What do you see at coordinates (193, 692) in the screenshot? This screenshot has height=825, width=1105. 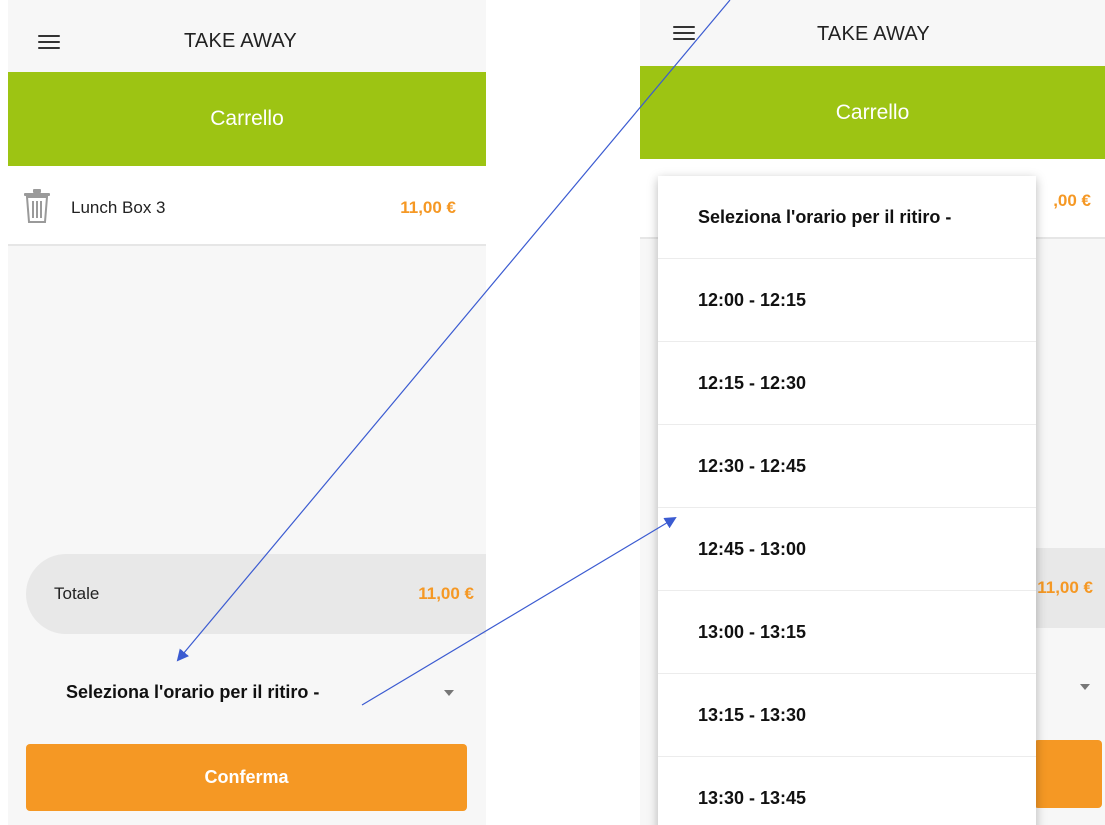 I see `pickup-time-value: Seleziona l'orario per il ritiro -` at bounding box center [193, 692].